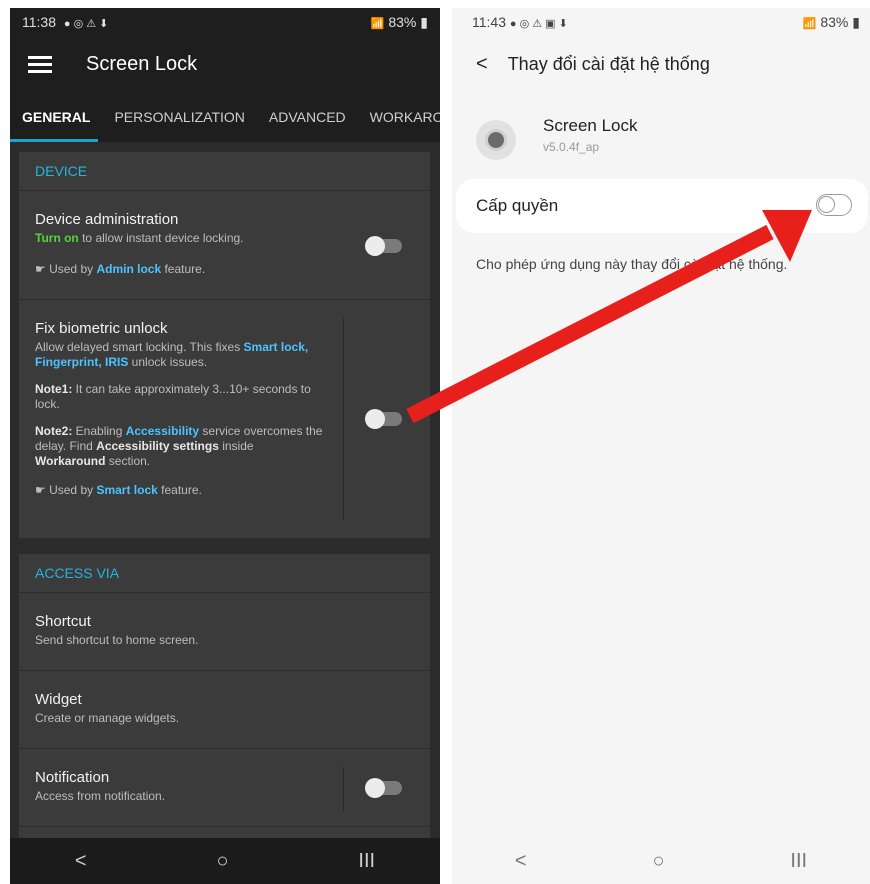 The image size is (870, 884). Describe the element at coordinates (225, 22) in the screenshot. I see `status-bar: 11:38 ● ◎ ⚠ ⬇ 📶 83% ▮` at that location.